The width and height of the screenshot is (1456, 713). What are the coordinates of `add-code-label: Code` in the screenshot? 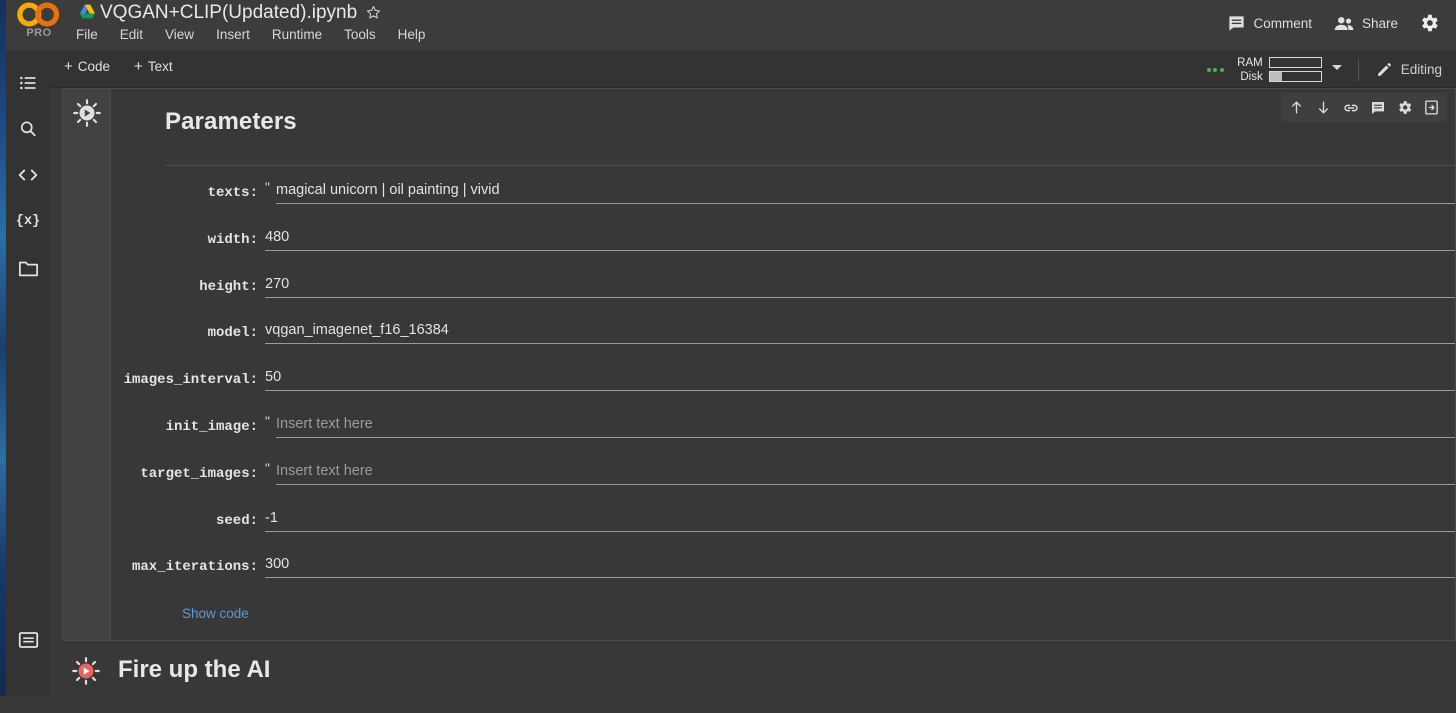 It's located at (94, 66).